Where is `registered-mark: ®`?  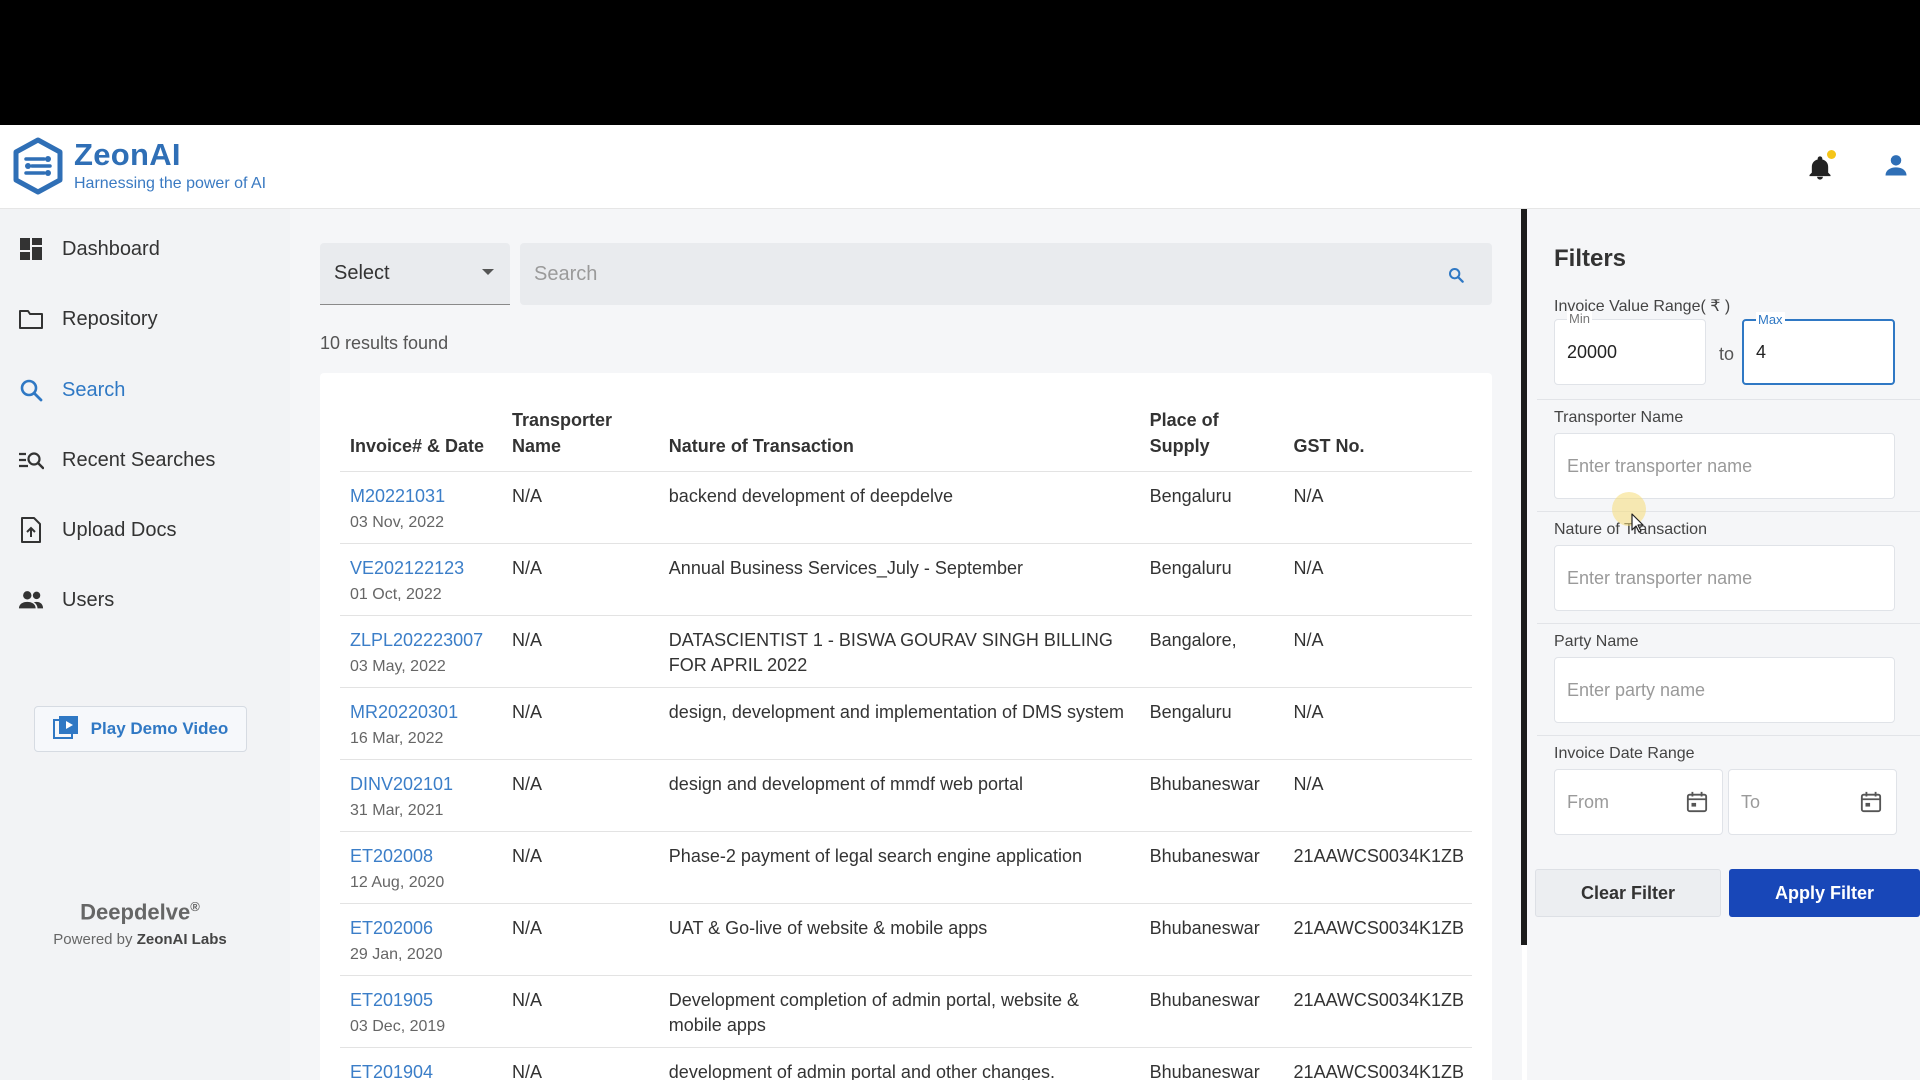 registered-mark: ® is located at coordinates (195, 906).